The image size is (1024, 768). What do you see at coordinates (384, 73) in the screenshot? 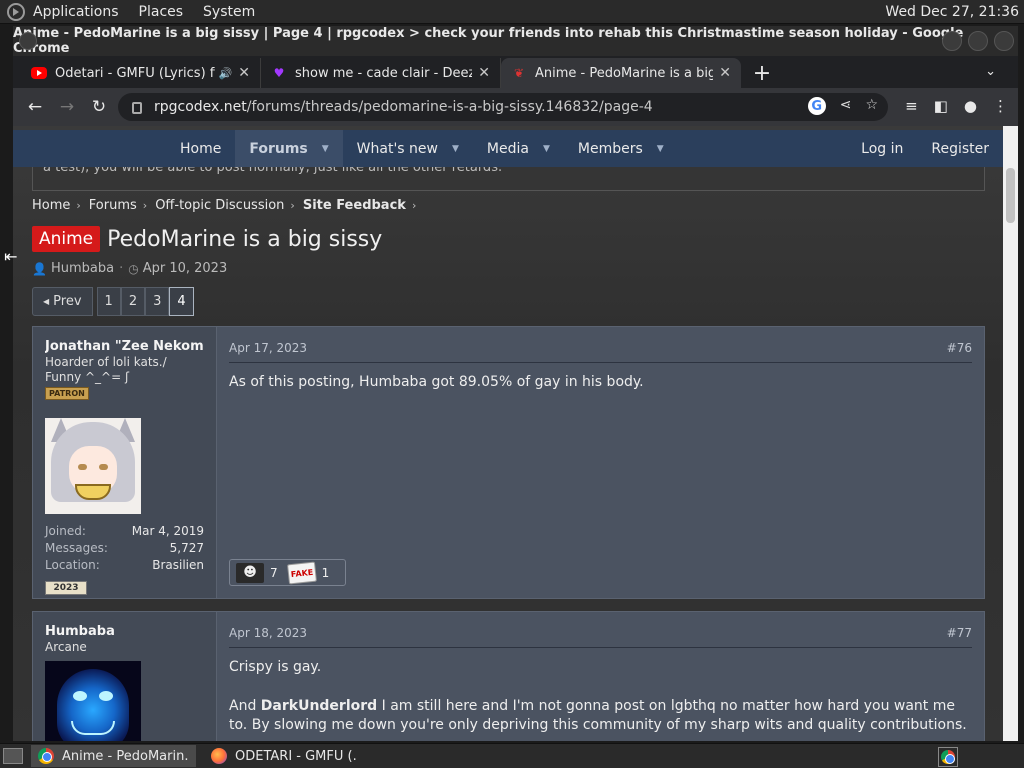
I see `tab-label: show me - cade clair - Deezer` at bounding box center [384, 73].